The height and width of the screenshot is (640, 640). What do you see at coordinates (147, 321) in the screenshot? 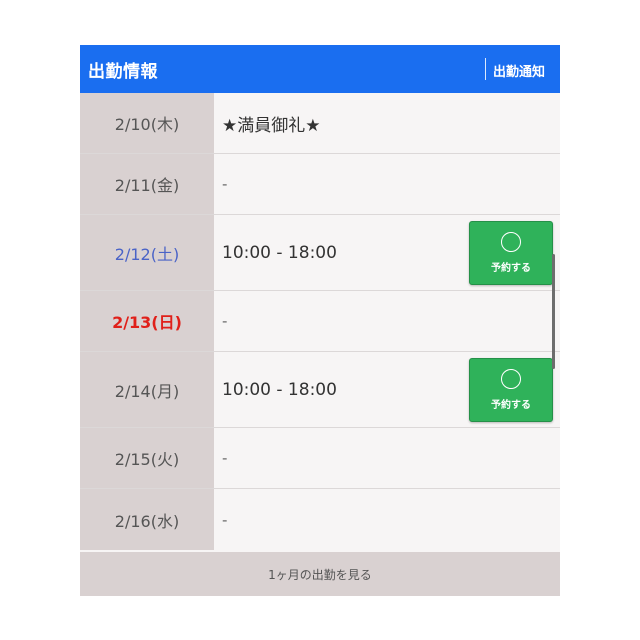
I see `schedule-date: 2/13(日)` at bounding box center [147, 321].